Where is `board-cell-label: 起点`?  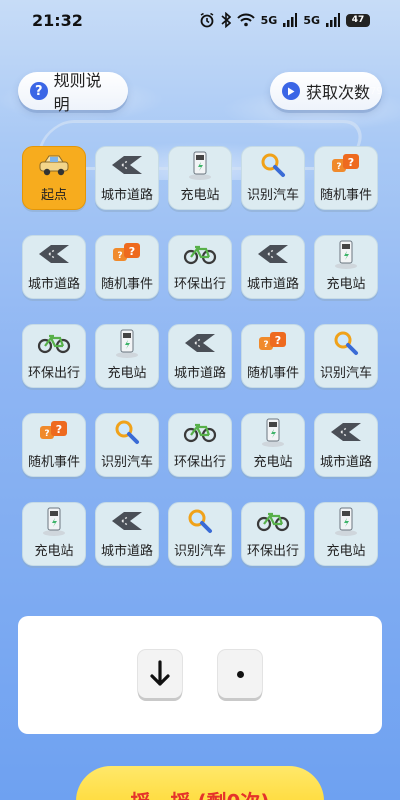 board-cell-label: 起点 is located at coordinates (53, 195).